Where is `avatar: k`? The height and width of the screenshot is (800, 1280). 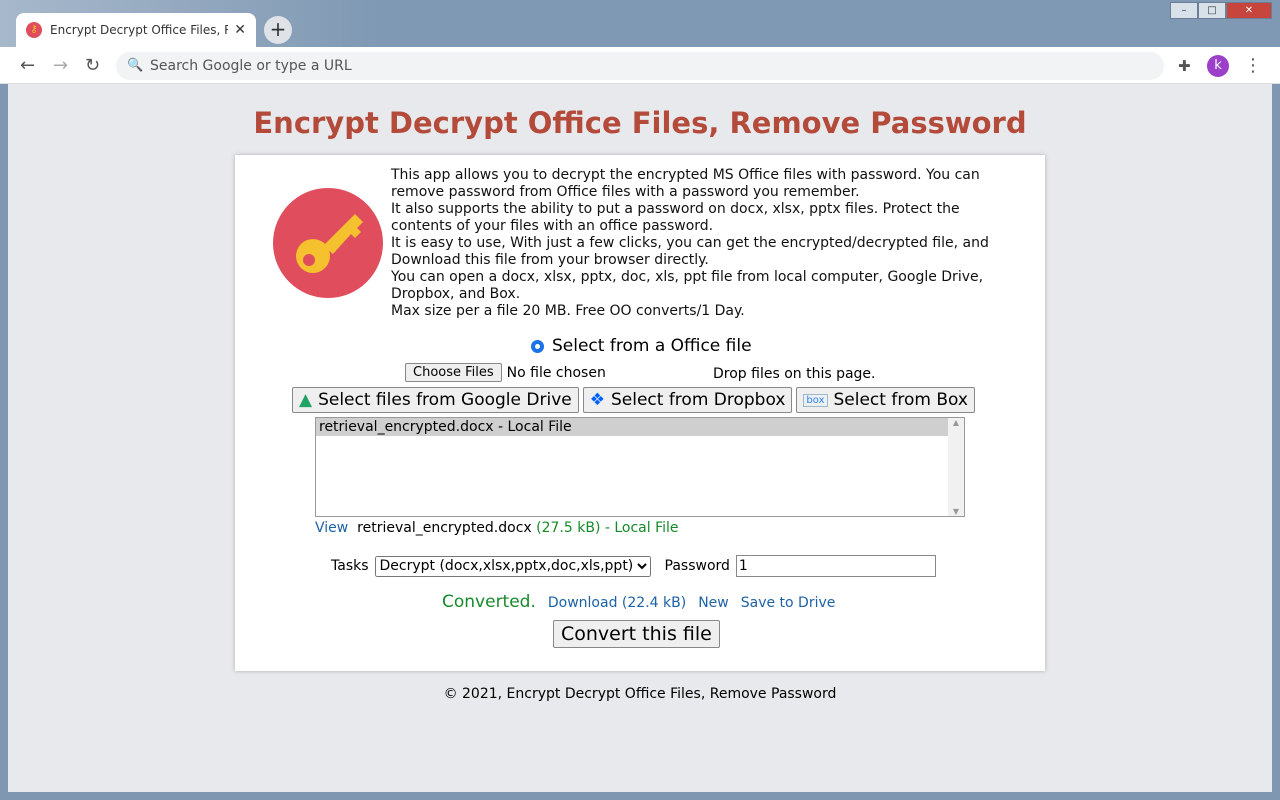
avatar: k is located at coordinates (1218, 66).